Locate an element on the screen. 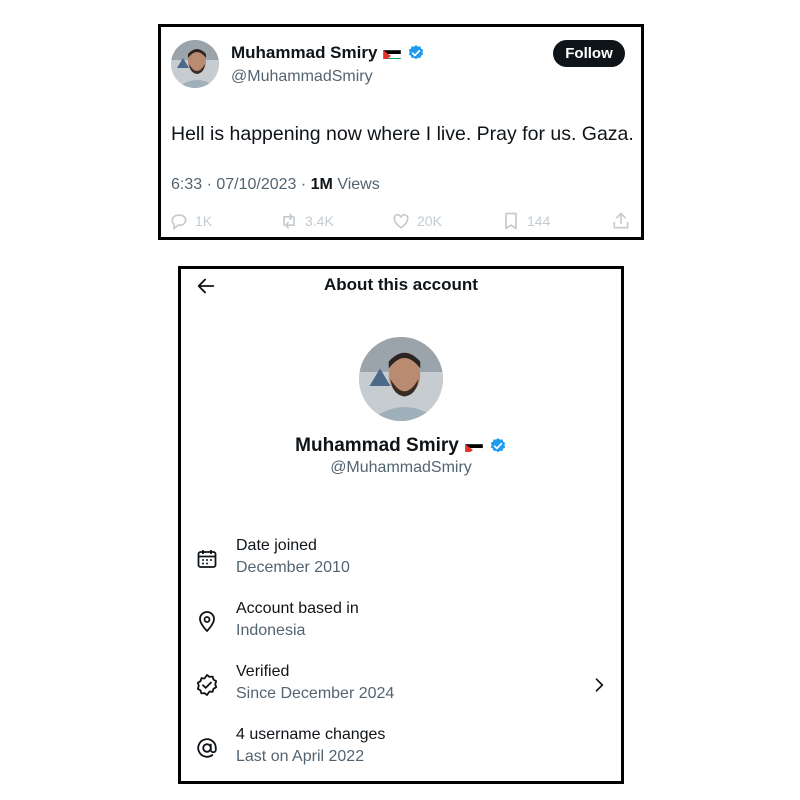  like-button: 20K is located at coordinates (416, 221).